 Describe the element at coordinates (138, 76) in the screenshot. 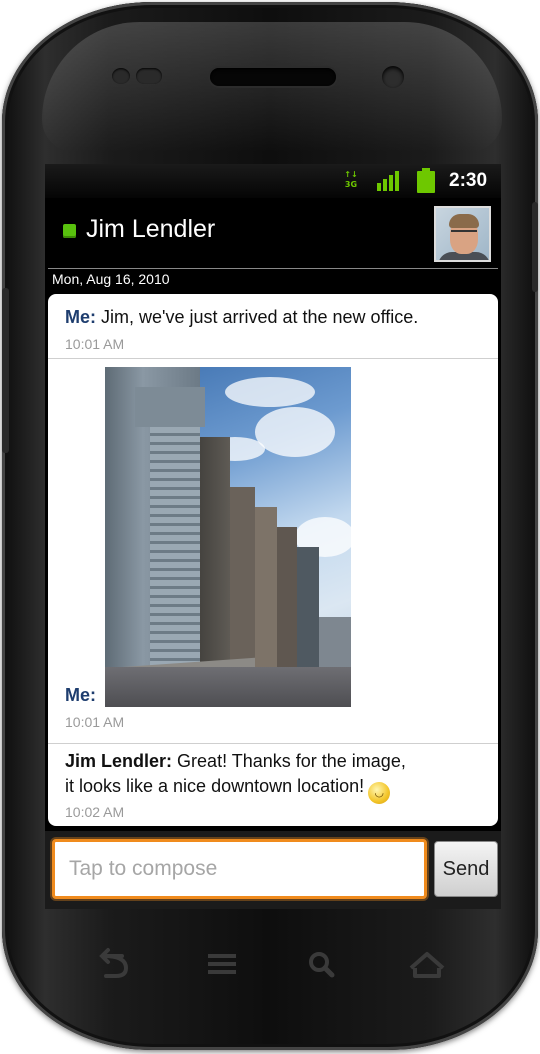

I see `proximity-sensor` at that location.